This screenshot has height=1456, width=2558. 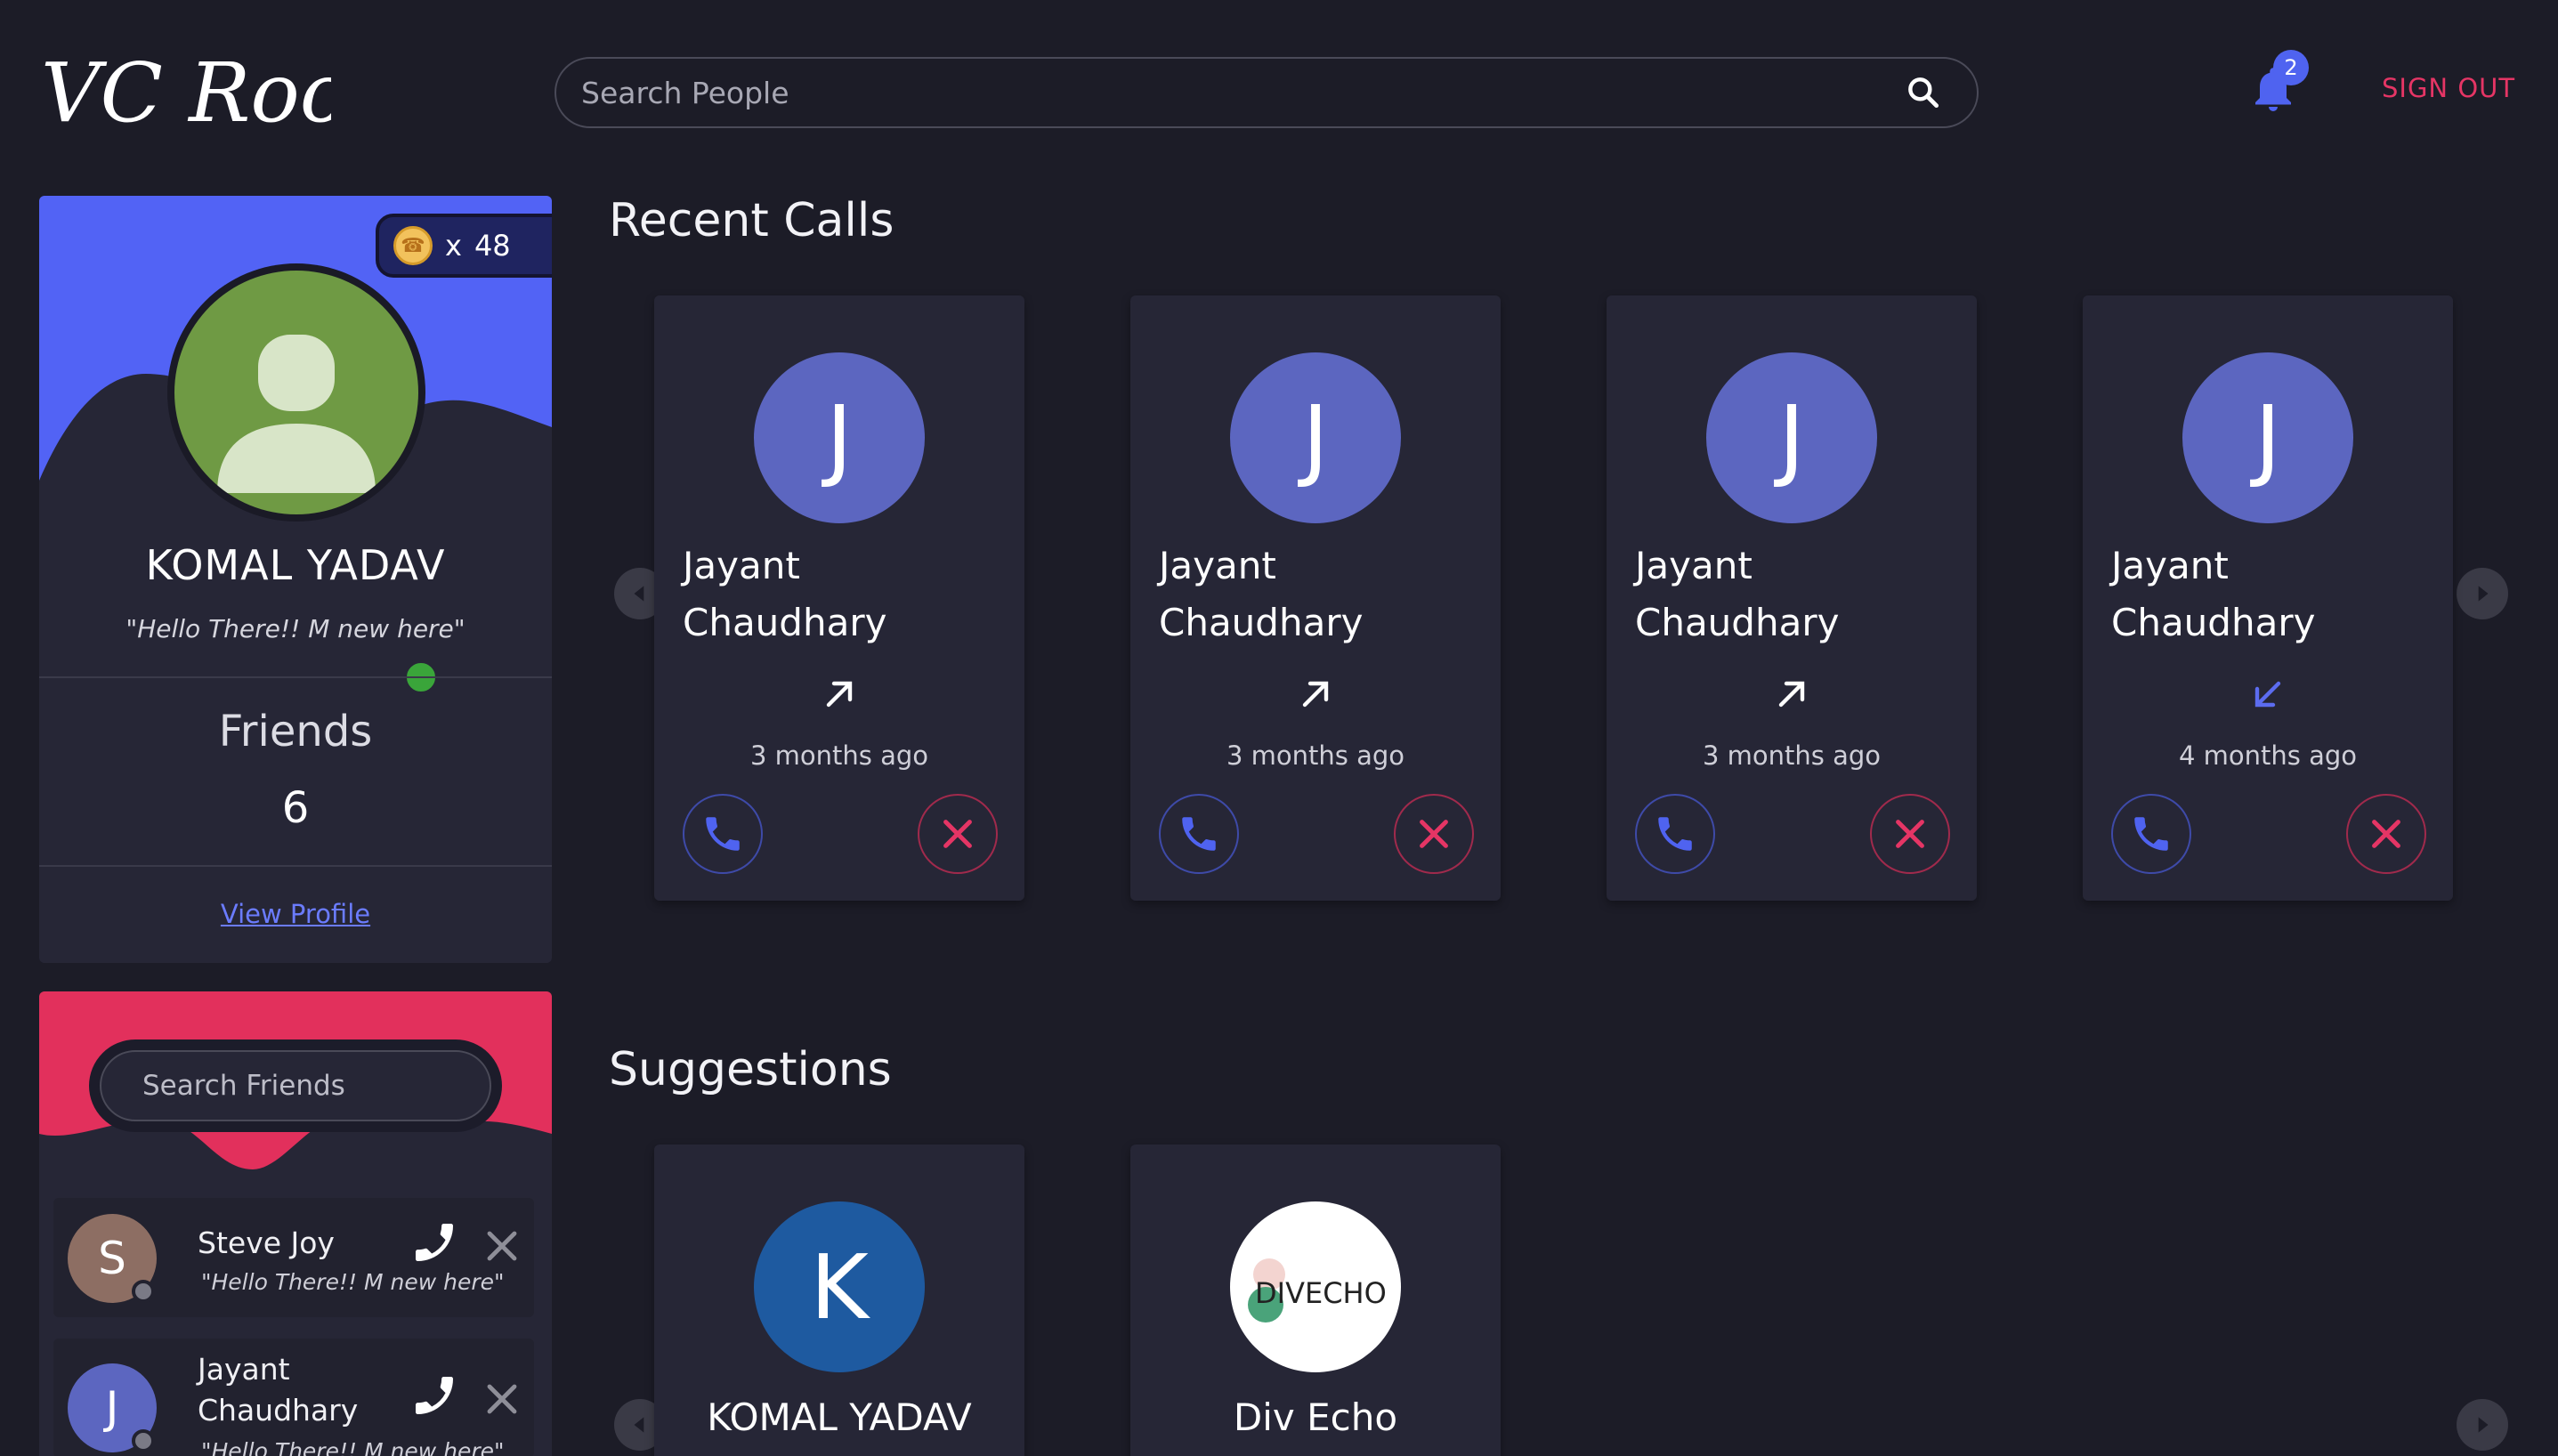 I want to click on friend-name: Steve Joy, so click(x=266, y=1242).